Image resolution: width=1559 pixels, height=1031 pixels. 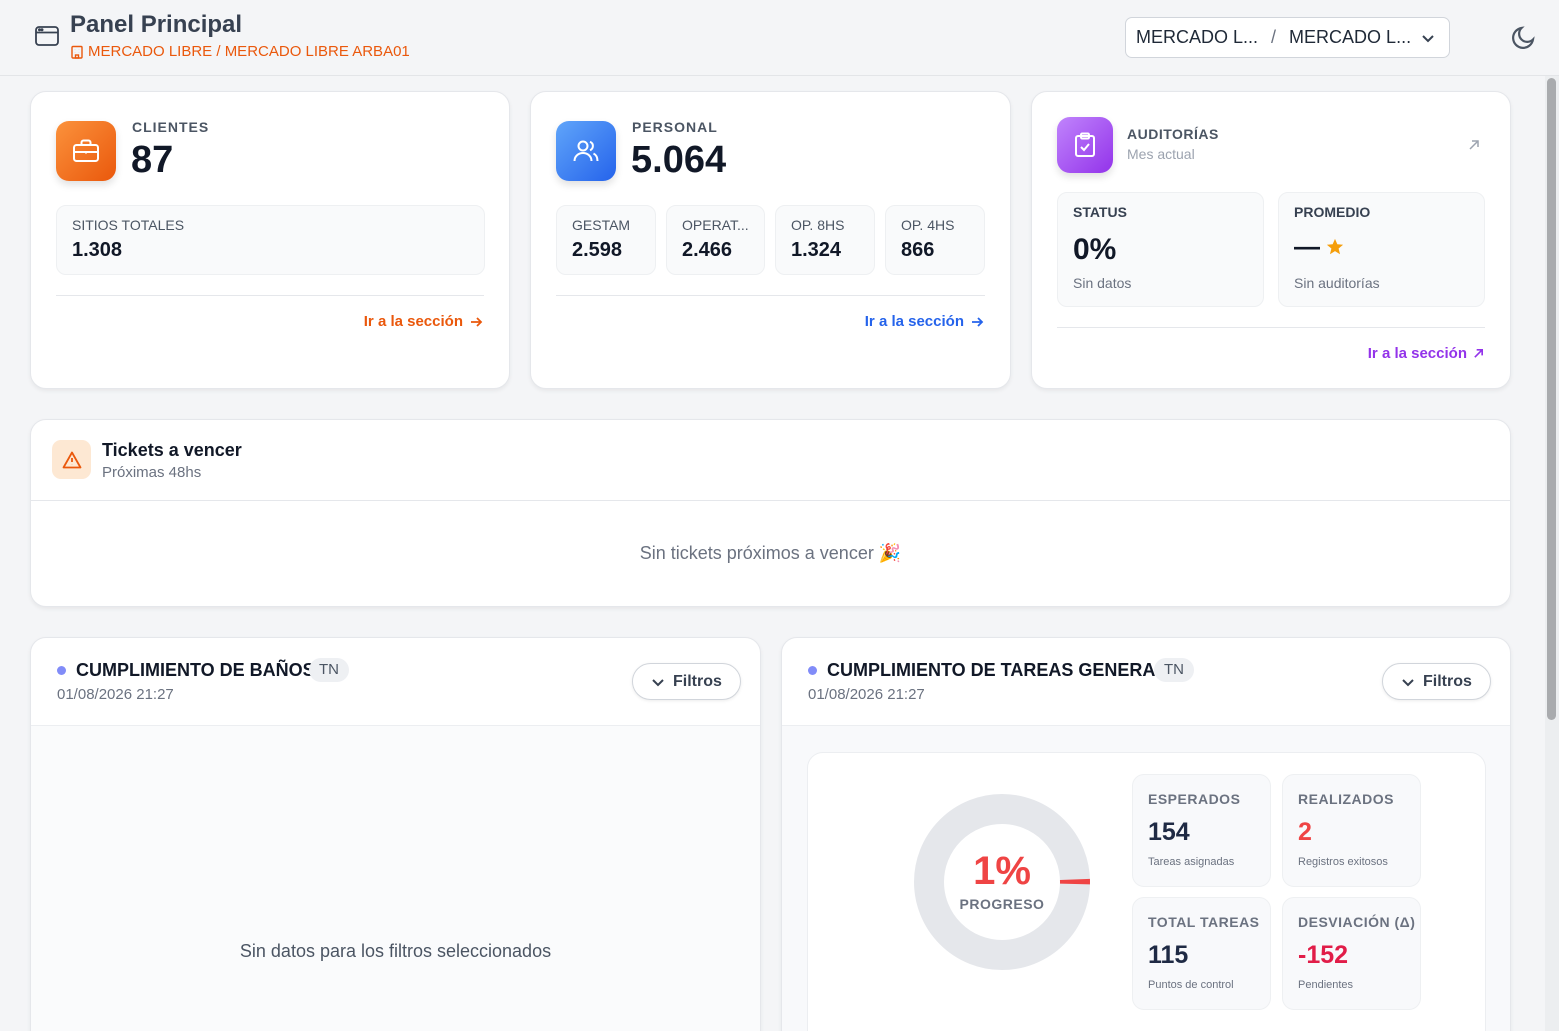 I want to click on auditorias-section-link: Ir a la sección, so click(x=1426, y=353).